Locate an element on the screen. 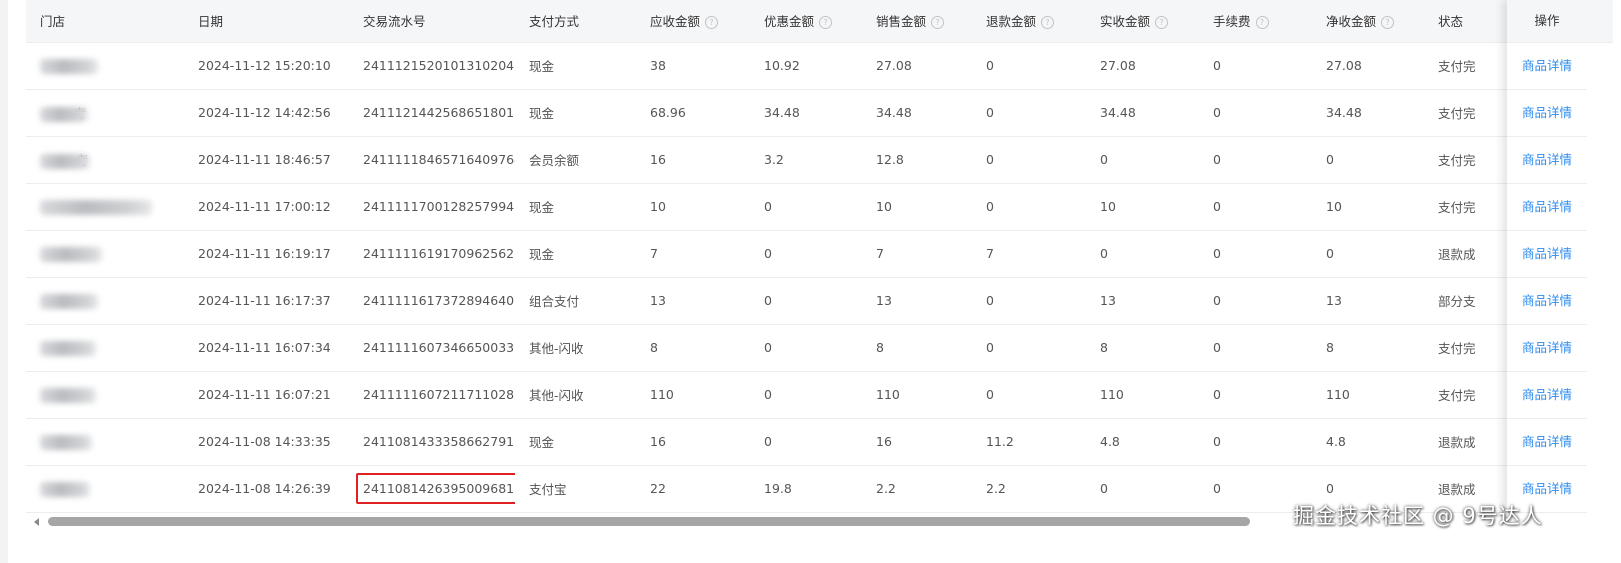 The image size is (1621, 563). cell-received: 110 is located at coordinates (1142, 395).